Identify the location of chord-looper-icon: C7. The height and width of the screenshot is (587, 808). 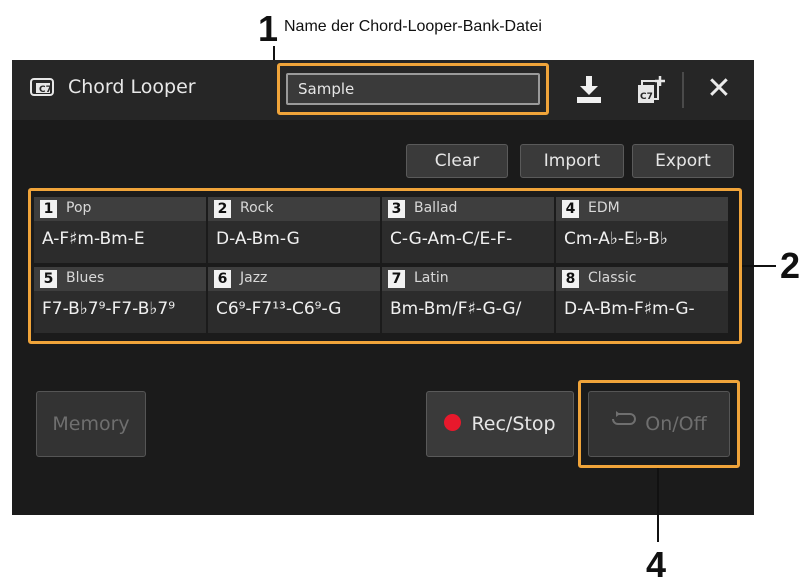
(43, 88).